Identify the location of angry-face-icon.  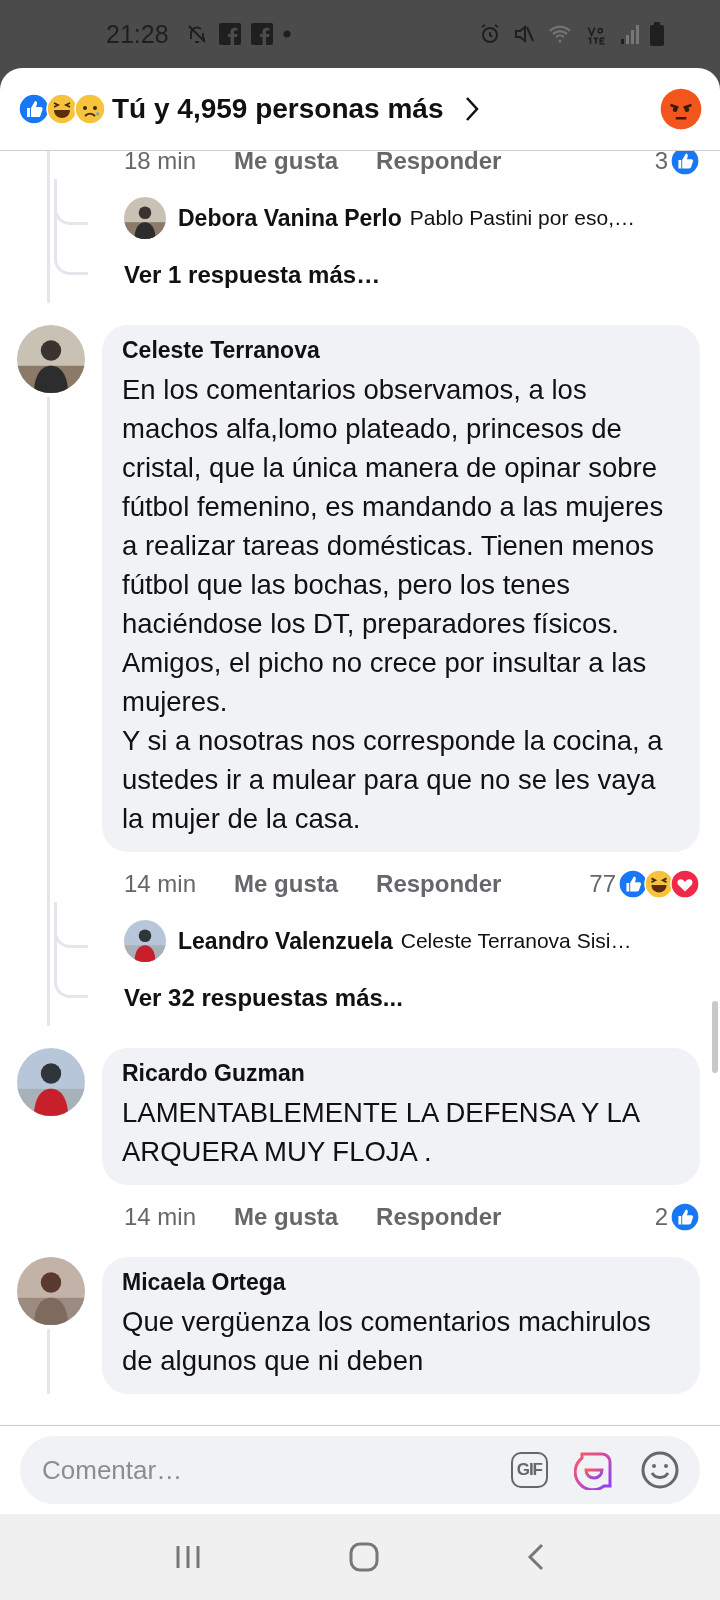
(681, 109).